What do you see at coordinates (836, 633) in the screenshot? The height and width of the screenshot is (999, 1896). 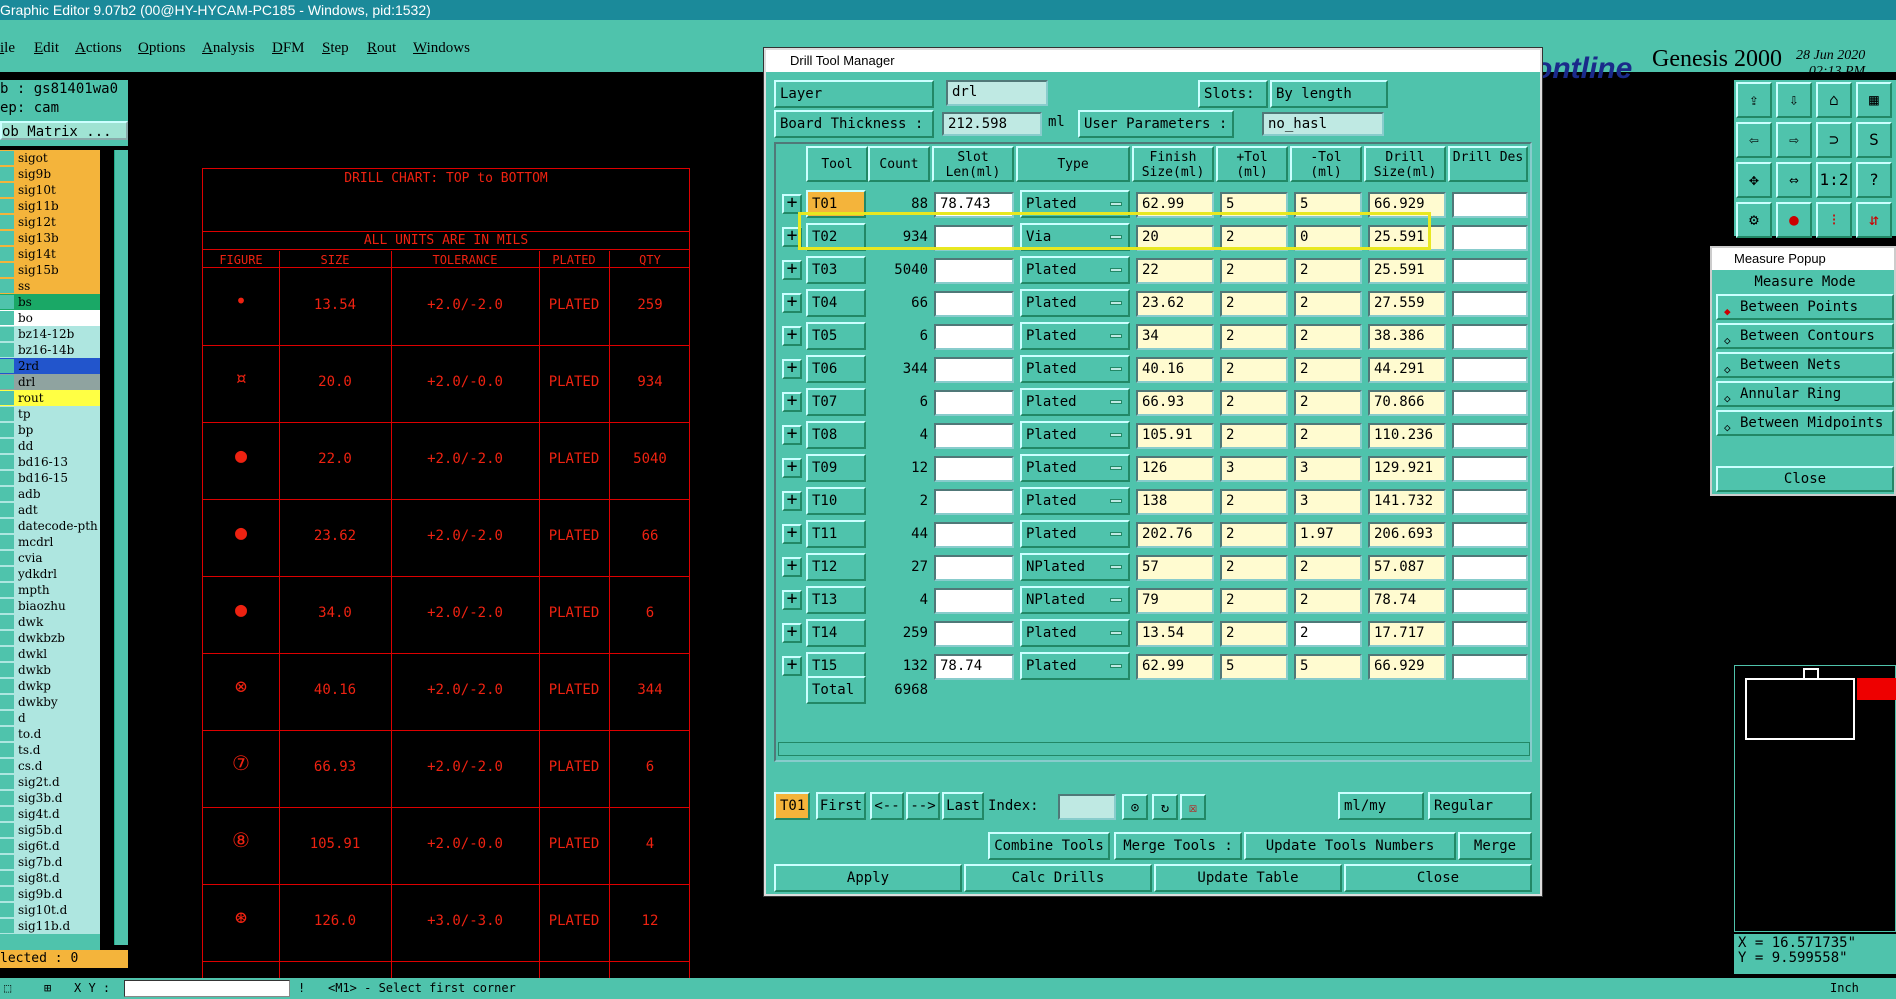 I see `tool-cell: T14` at bounding box center [836, 633].